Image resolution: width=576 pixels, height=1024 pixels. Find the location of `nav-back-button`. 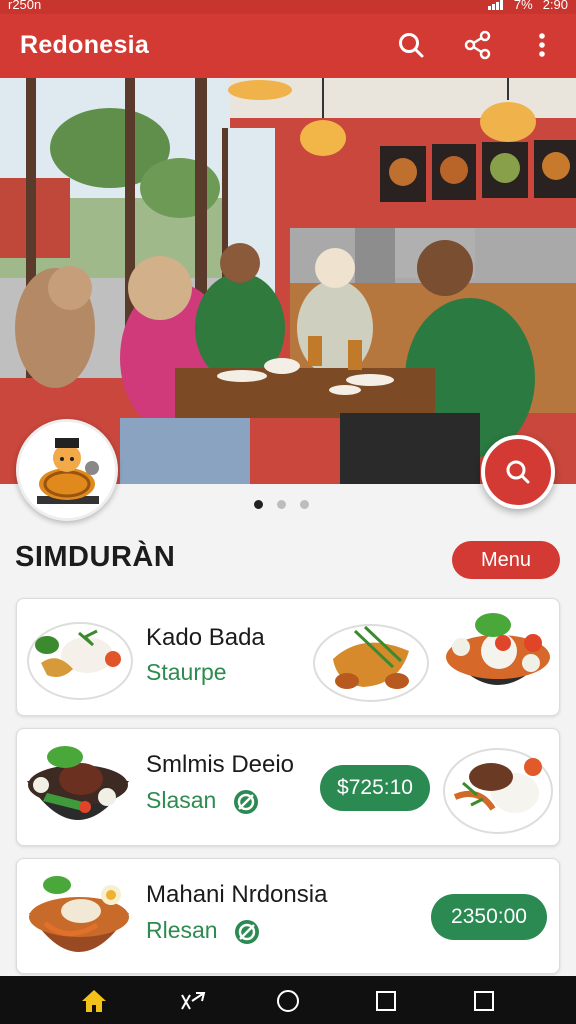

nav-back-button is located at coordinates (193, 1001).